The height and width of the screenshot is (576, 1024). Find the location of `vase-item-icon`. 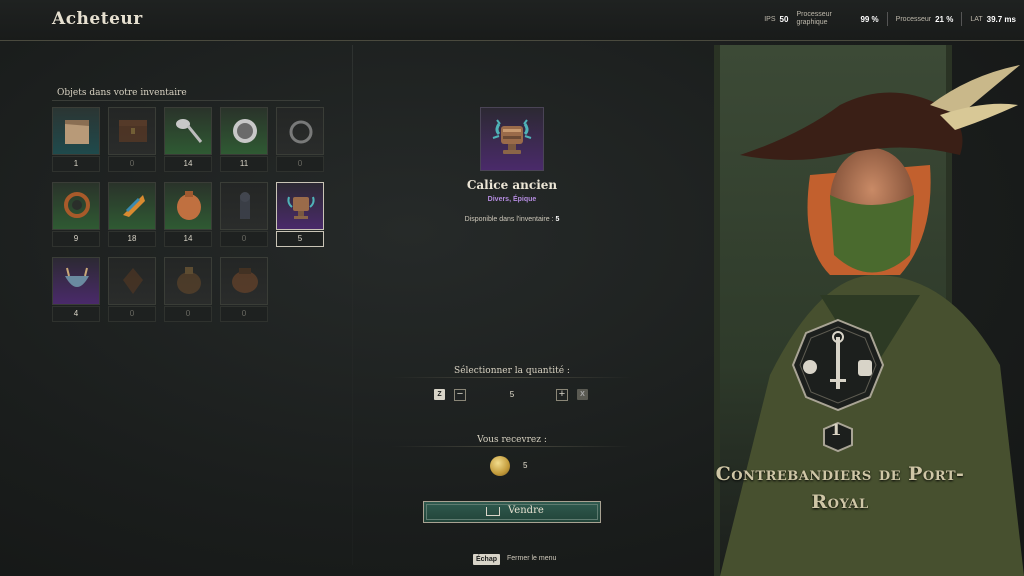

vase-item-icon is located at coordinates (189, 205).